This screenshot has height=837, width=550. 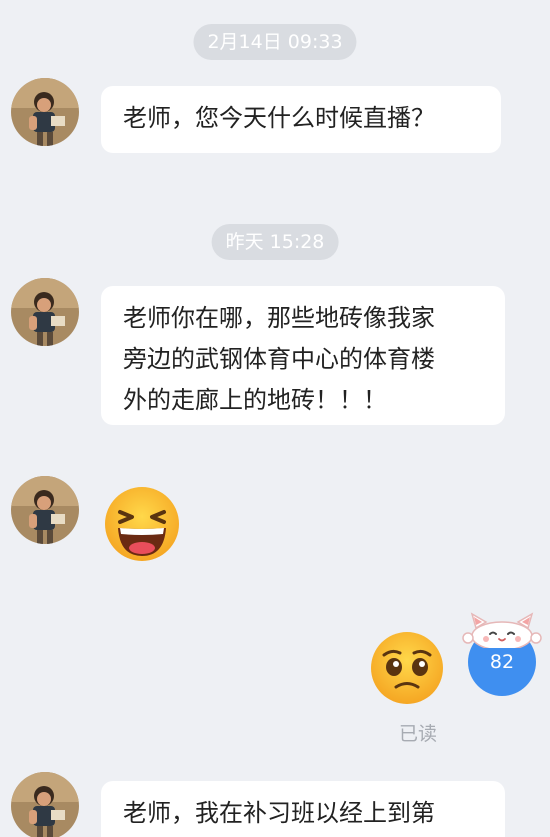 What do you see at coordinates (279, 359) in the screenshot?
I see `message-text-line: 旁边的武钢体育中心的体育楼` at bounding box center [279, 359].